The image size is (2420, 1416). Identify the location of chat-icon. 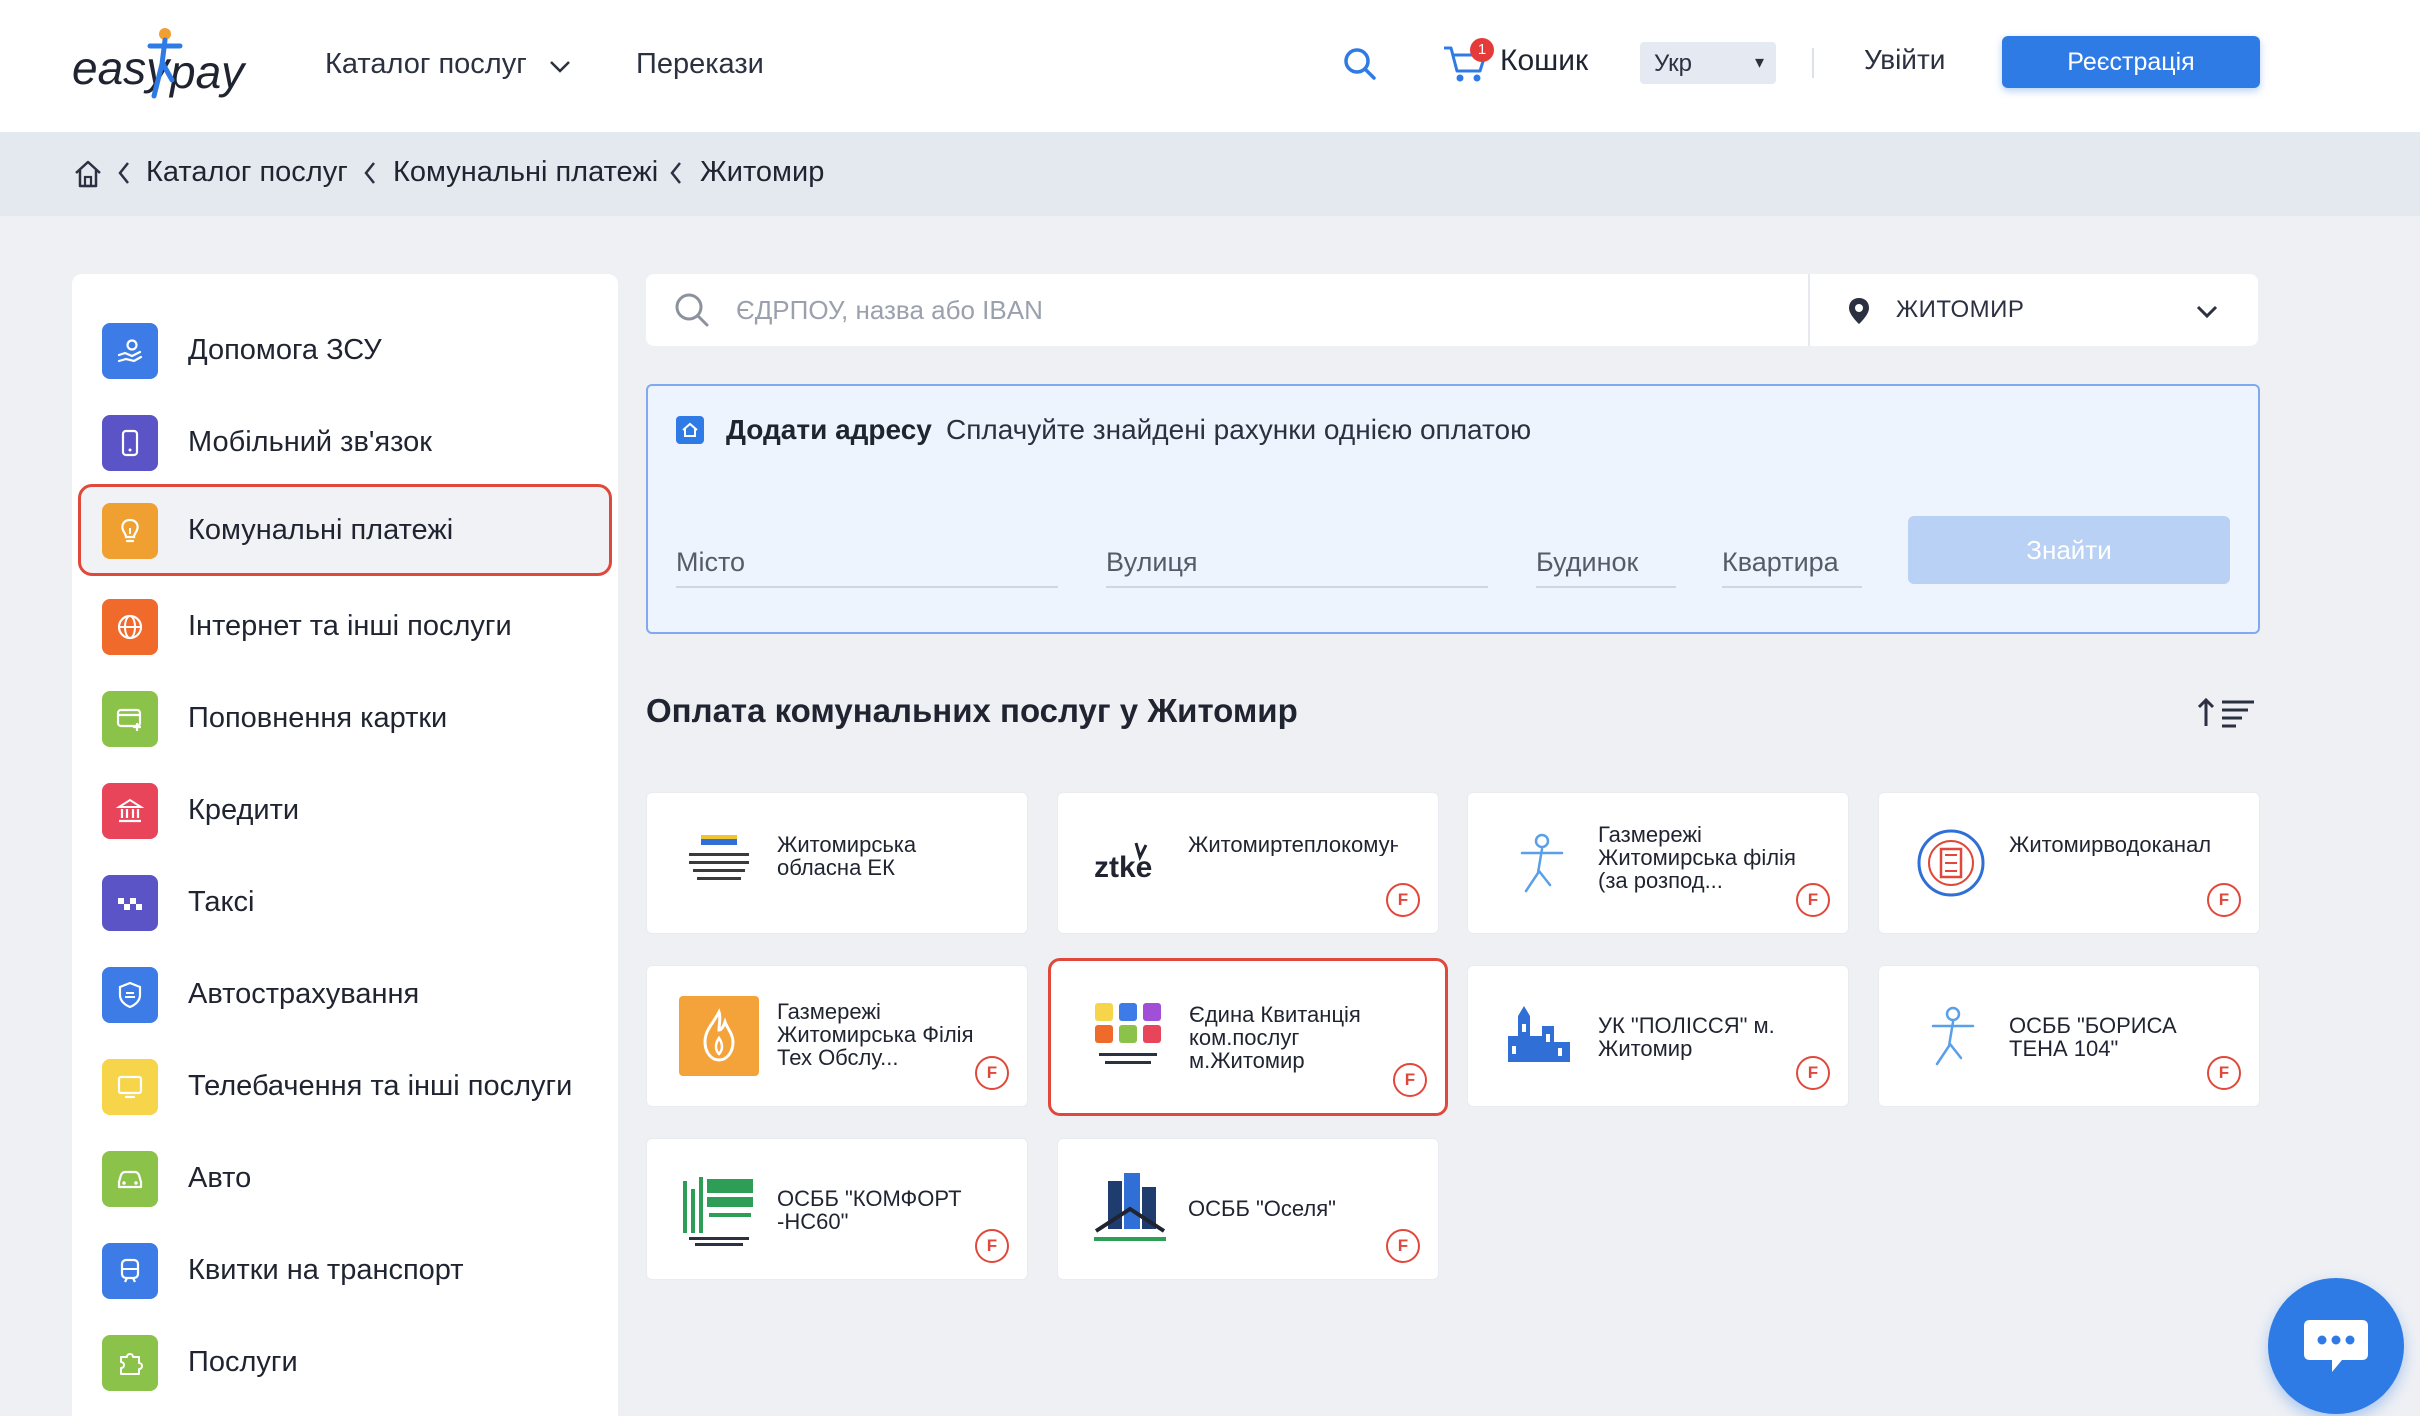
(2336, 1346).